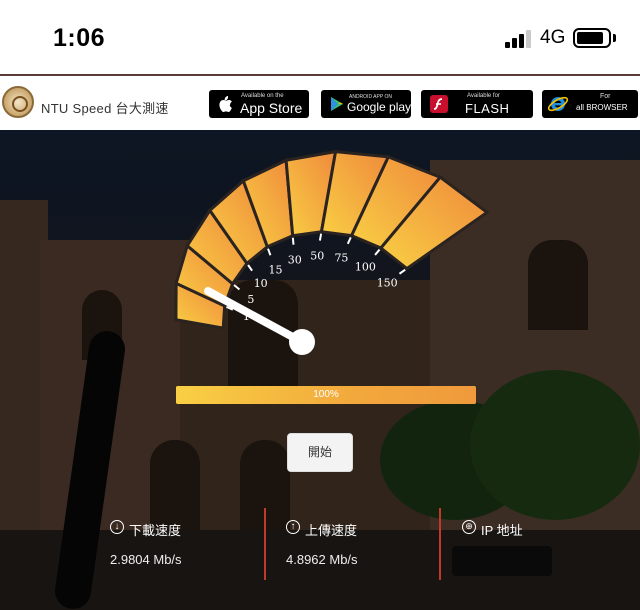 This screenshot has width=640, height=610. What do you see at coordinates (331, 530) in the screenshot?
I see `upload-label: 上傳速度` at bounding box center [331, 530].